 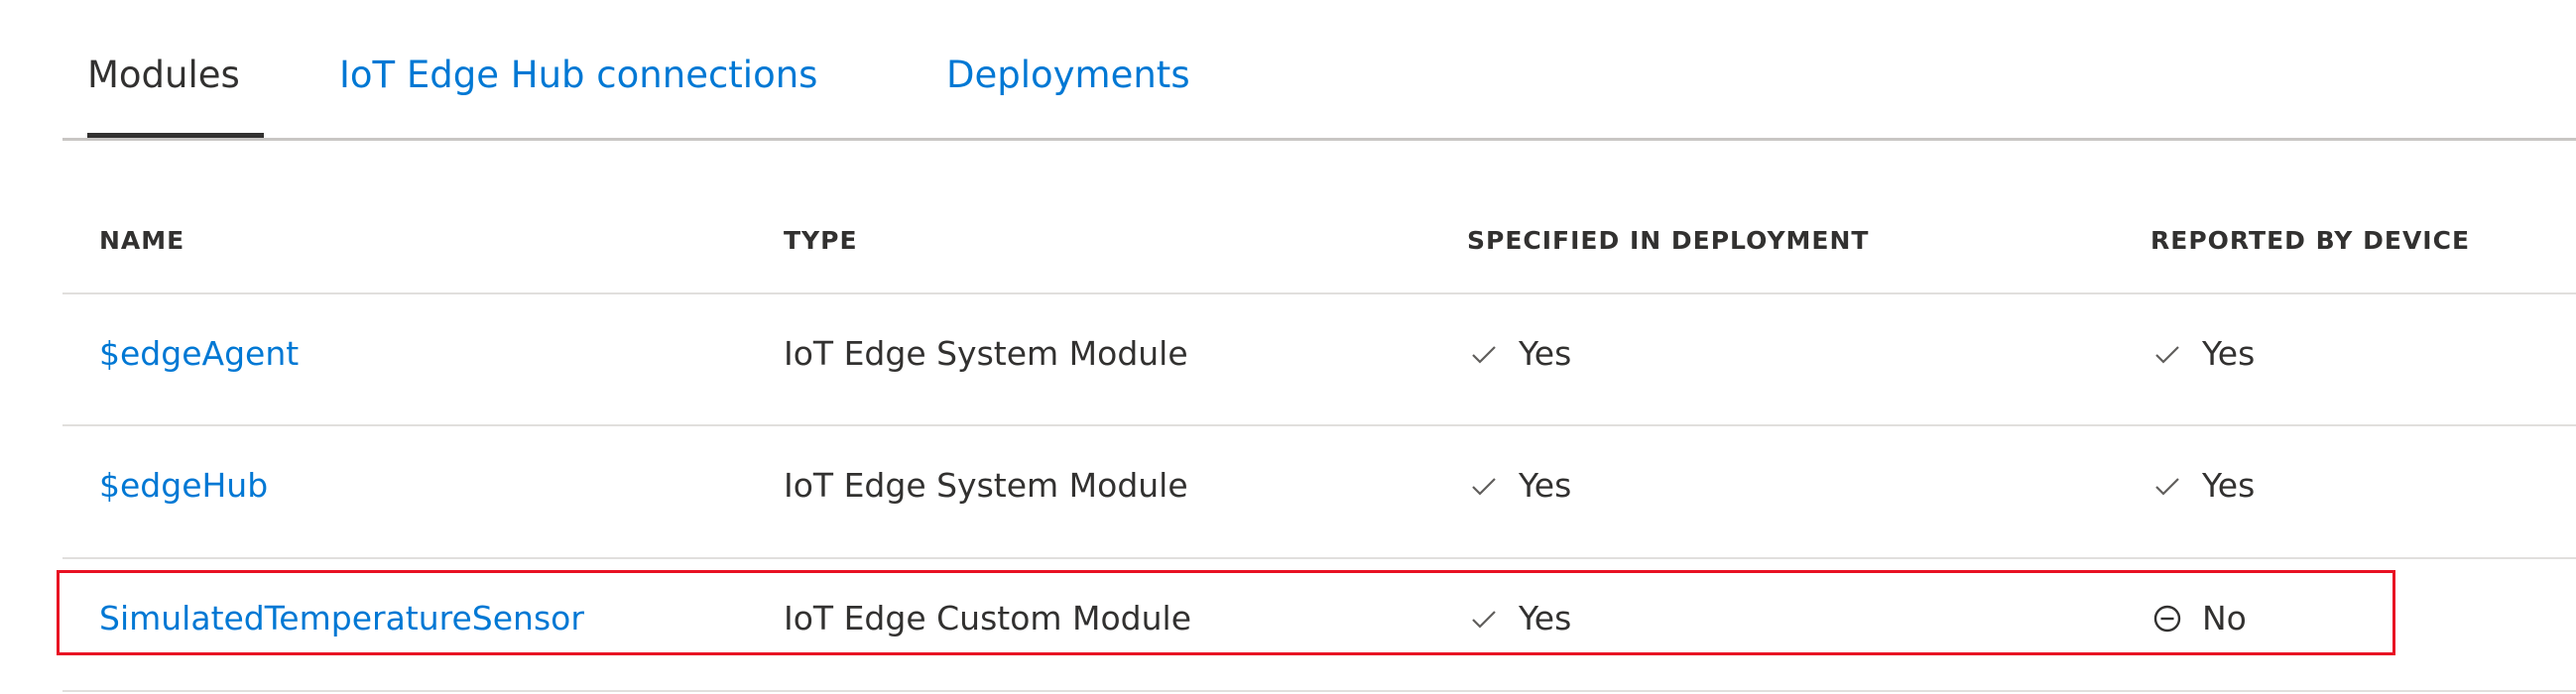 I want to click on column-header-reported-by-device: REPORTED BY DEVICE, so click(x=2310, y=240).